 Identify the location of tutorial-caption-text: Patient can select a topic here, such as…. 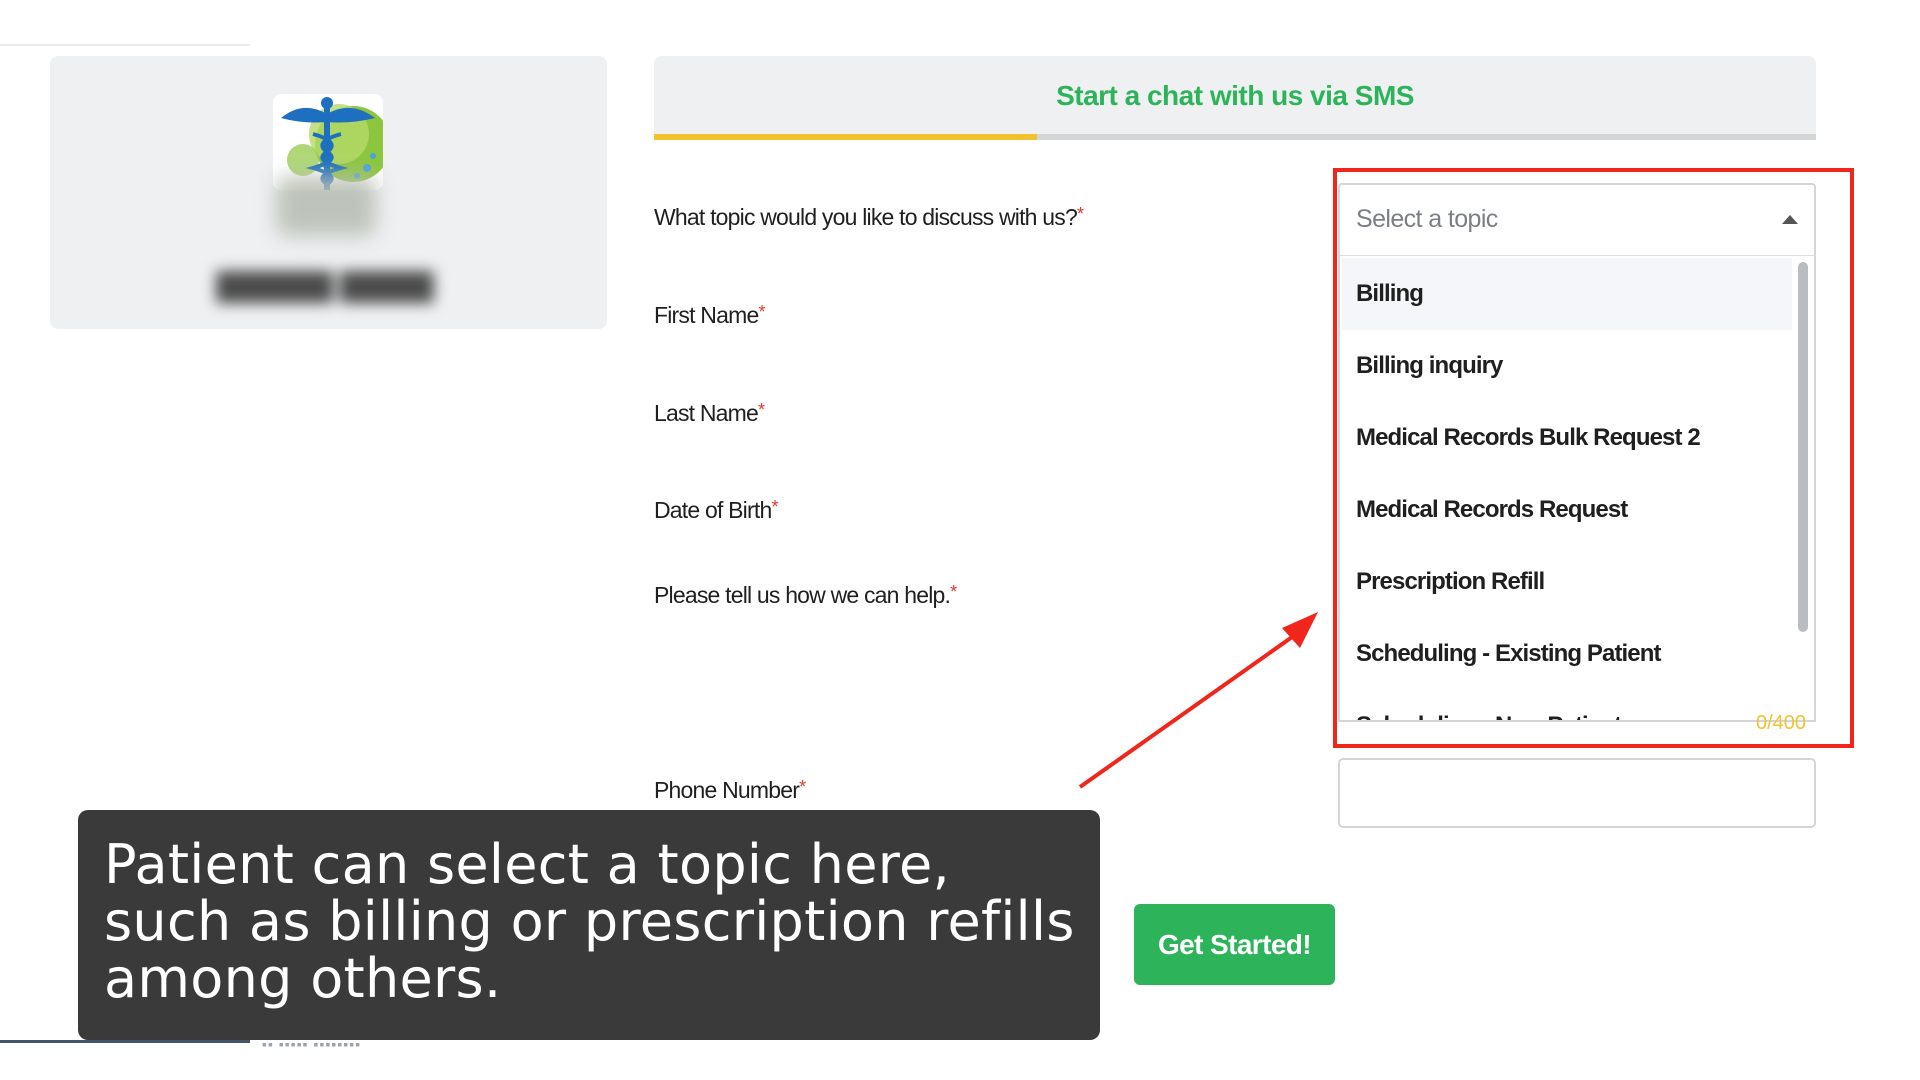
(589, 921).